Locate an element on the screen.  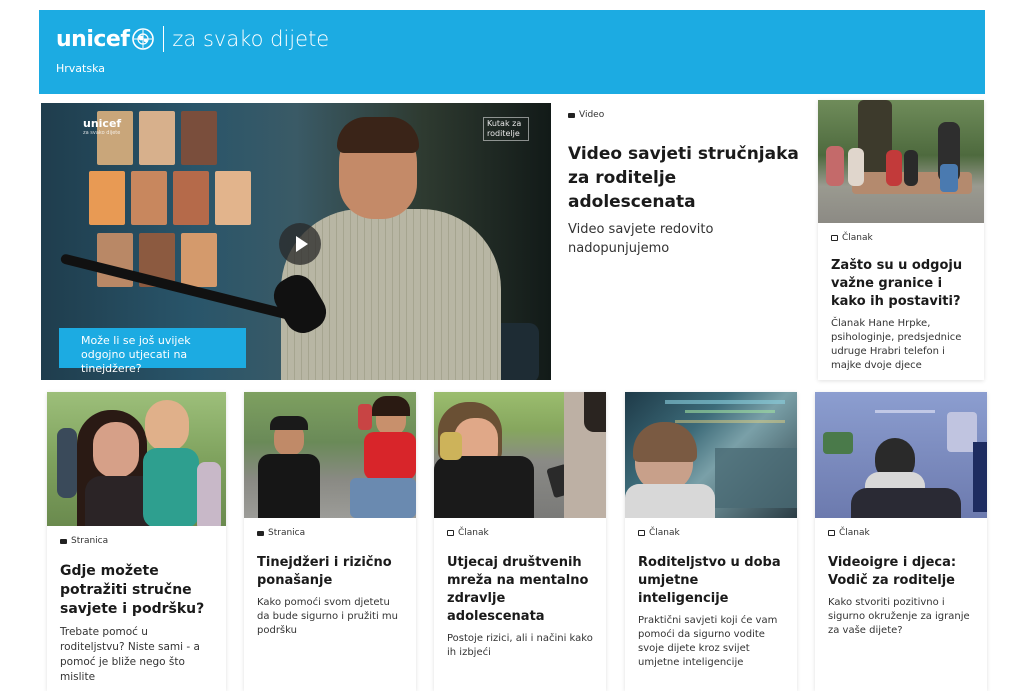
site-header: unicef za svako dijete Hrvatska is located at coordinates (512, 52).